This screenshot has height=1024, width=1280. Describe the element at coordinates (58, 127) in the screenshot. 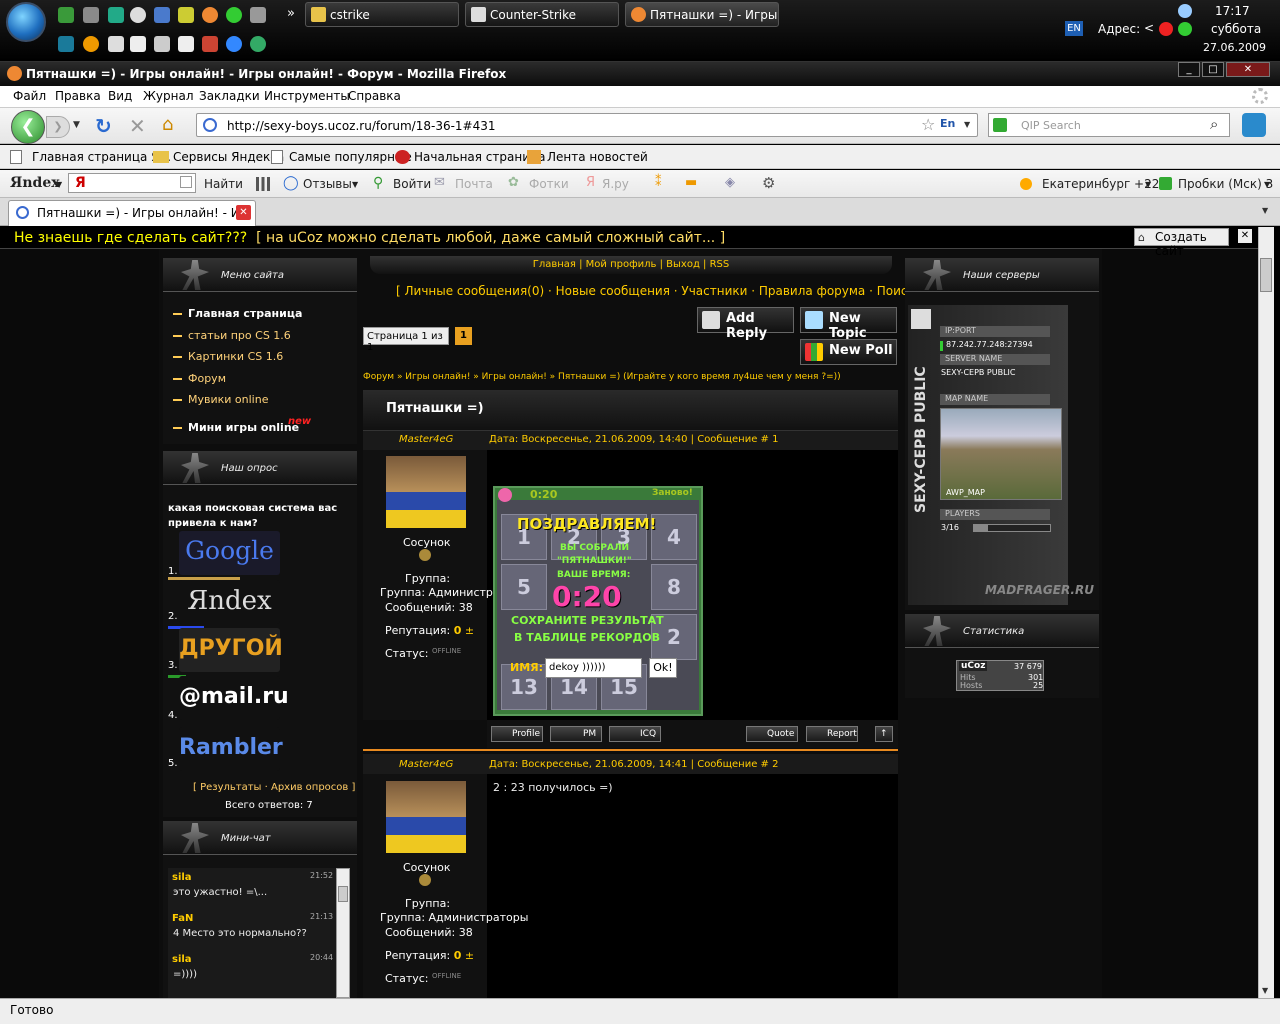

I see `forward-button: ❯` at that location.